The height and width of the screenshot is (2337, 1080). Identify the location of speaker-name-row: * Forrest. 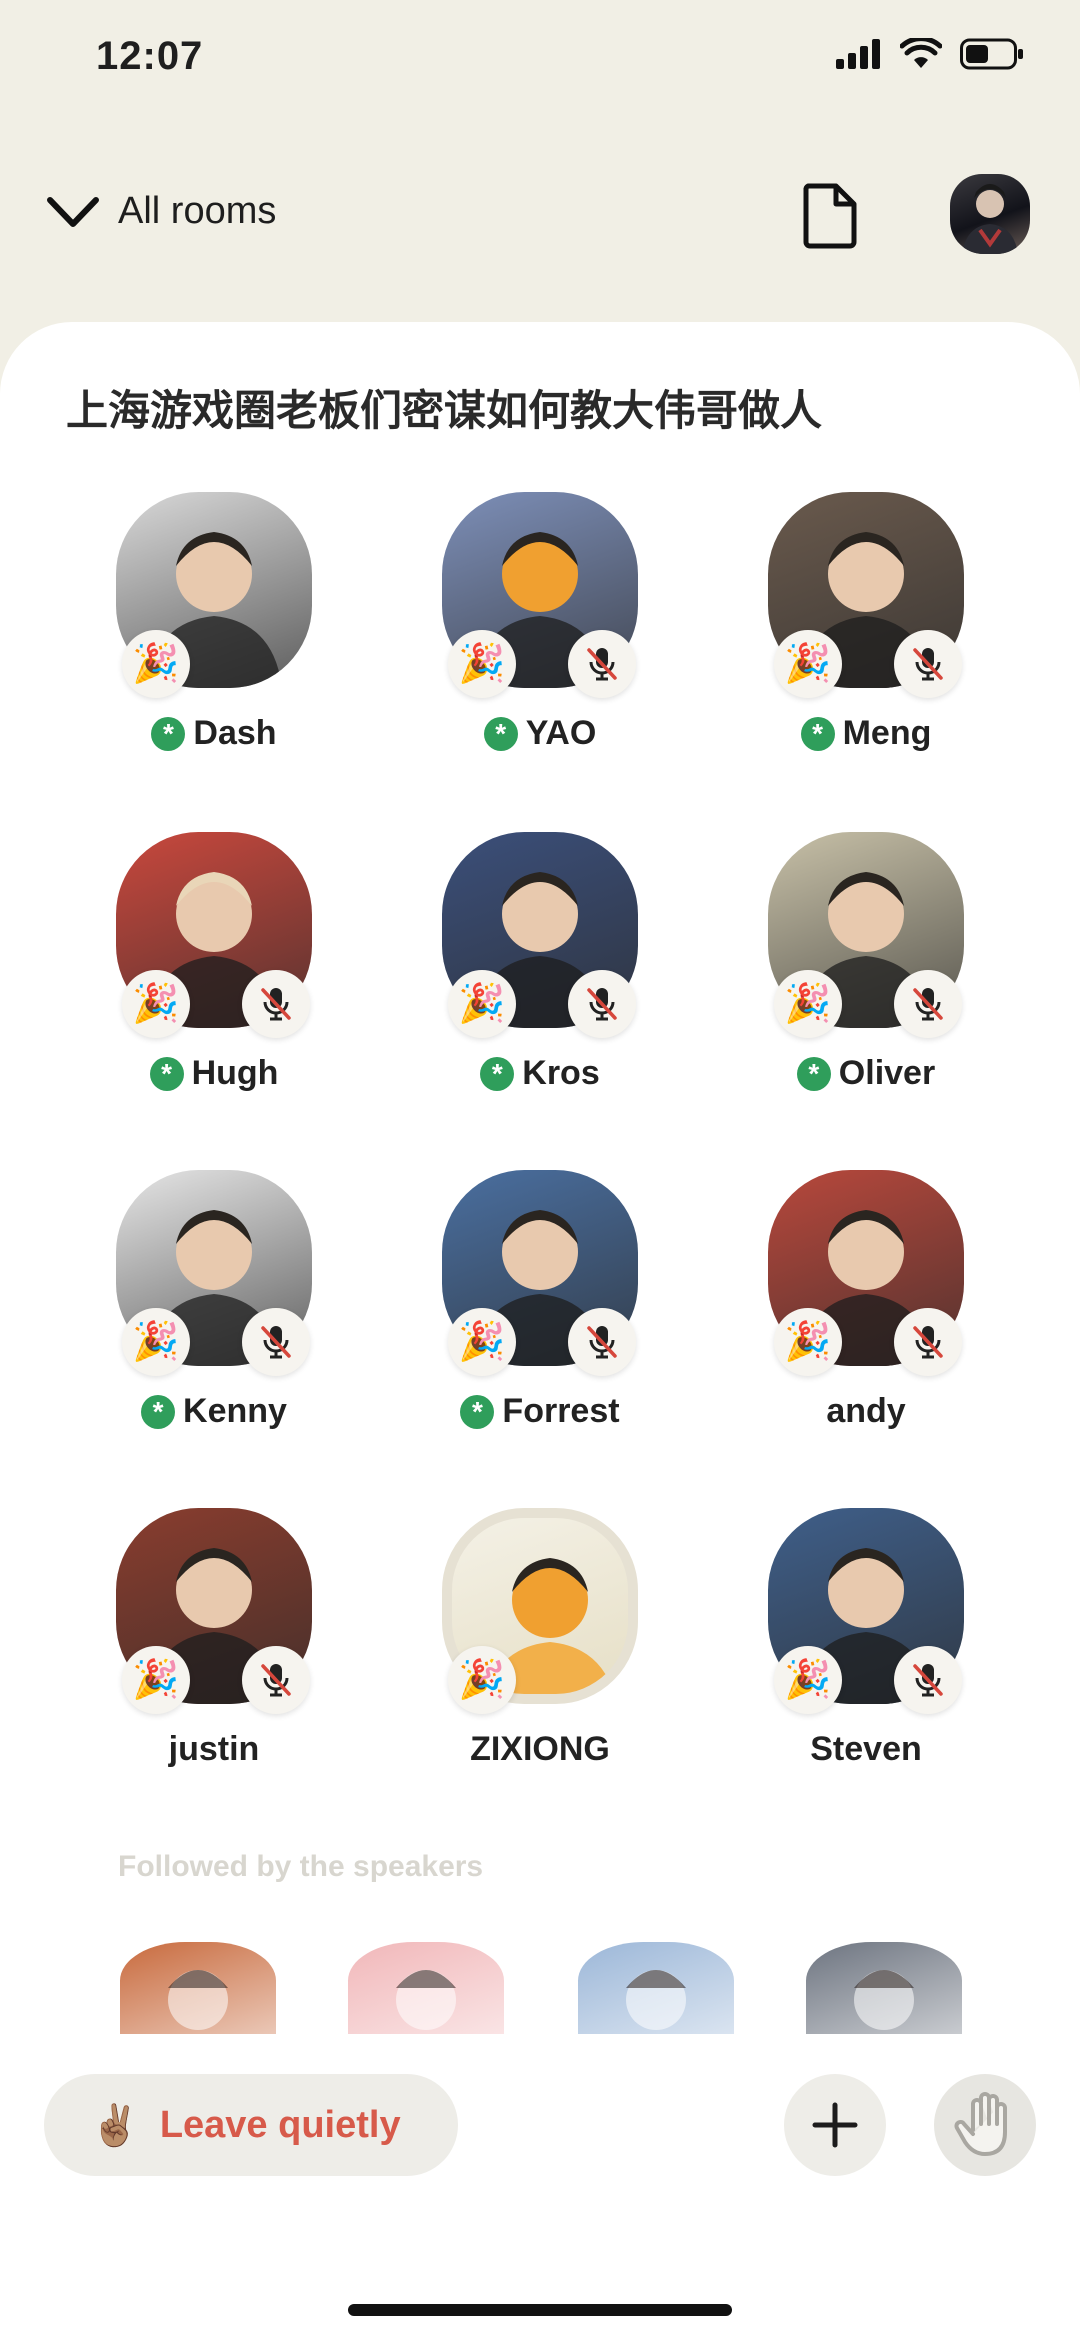
(540, 1411).